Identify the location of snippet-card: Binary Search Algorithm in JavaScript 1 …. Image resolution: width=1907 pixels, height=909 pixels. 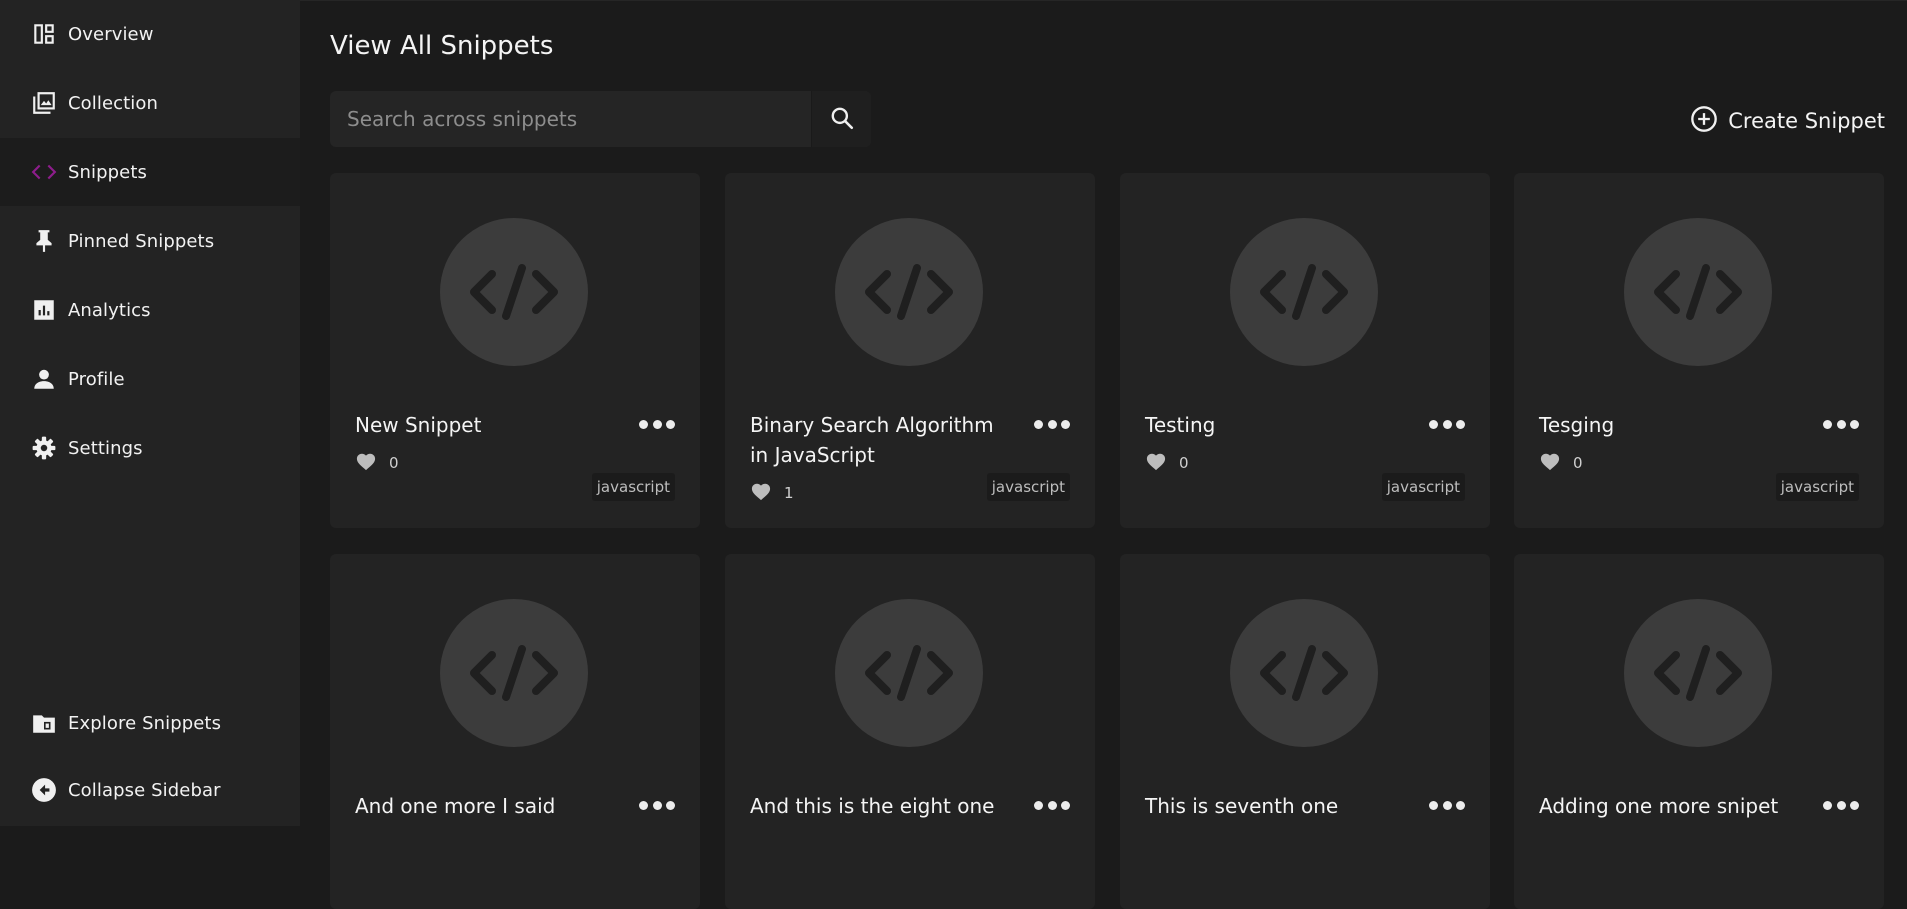
(910, 350).